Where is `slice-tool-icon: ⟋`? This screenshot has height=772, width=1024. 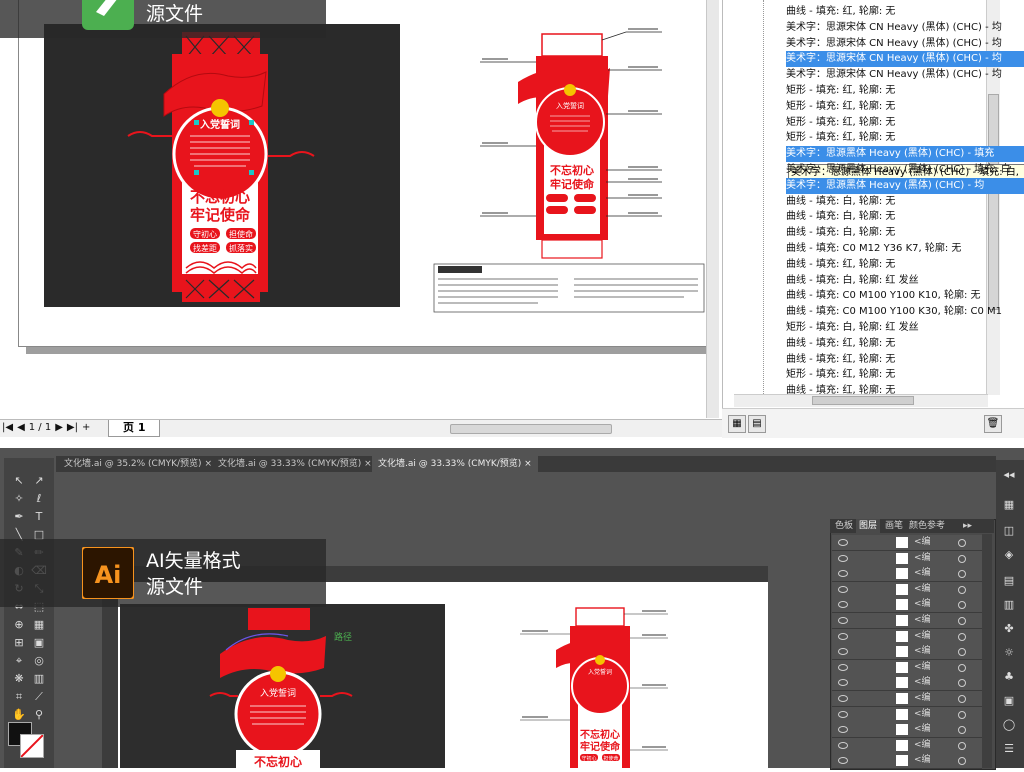 slice-tool-icon: ⟋ is located at coordinates (39, 697).